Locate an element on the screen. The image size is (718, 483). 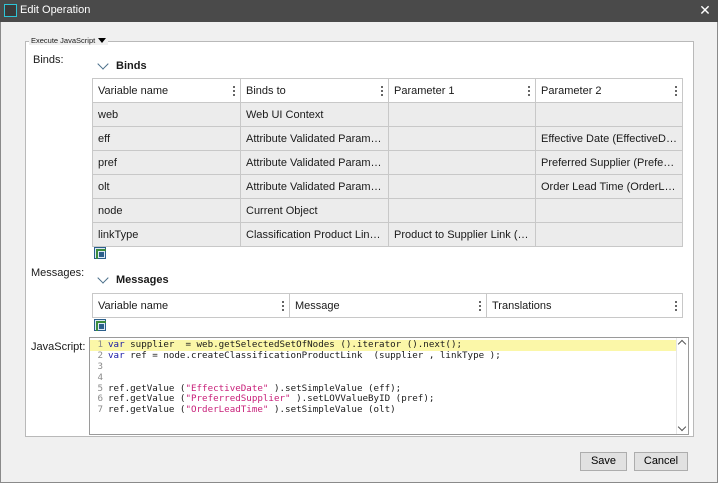
table-cell: pref is located at coordinates (166, 162).